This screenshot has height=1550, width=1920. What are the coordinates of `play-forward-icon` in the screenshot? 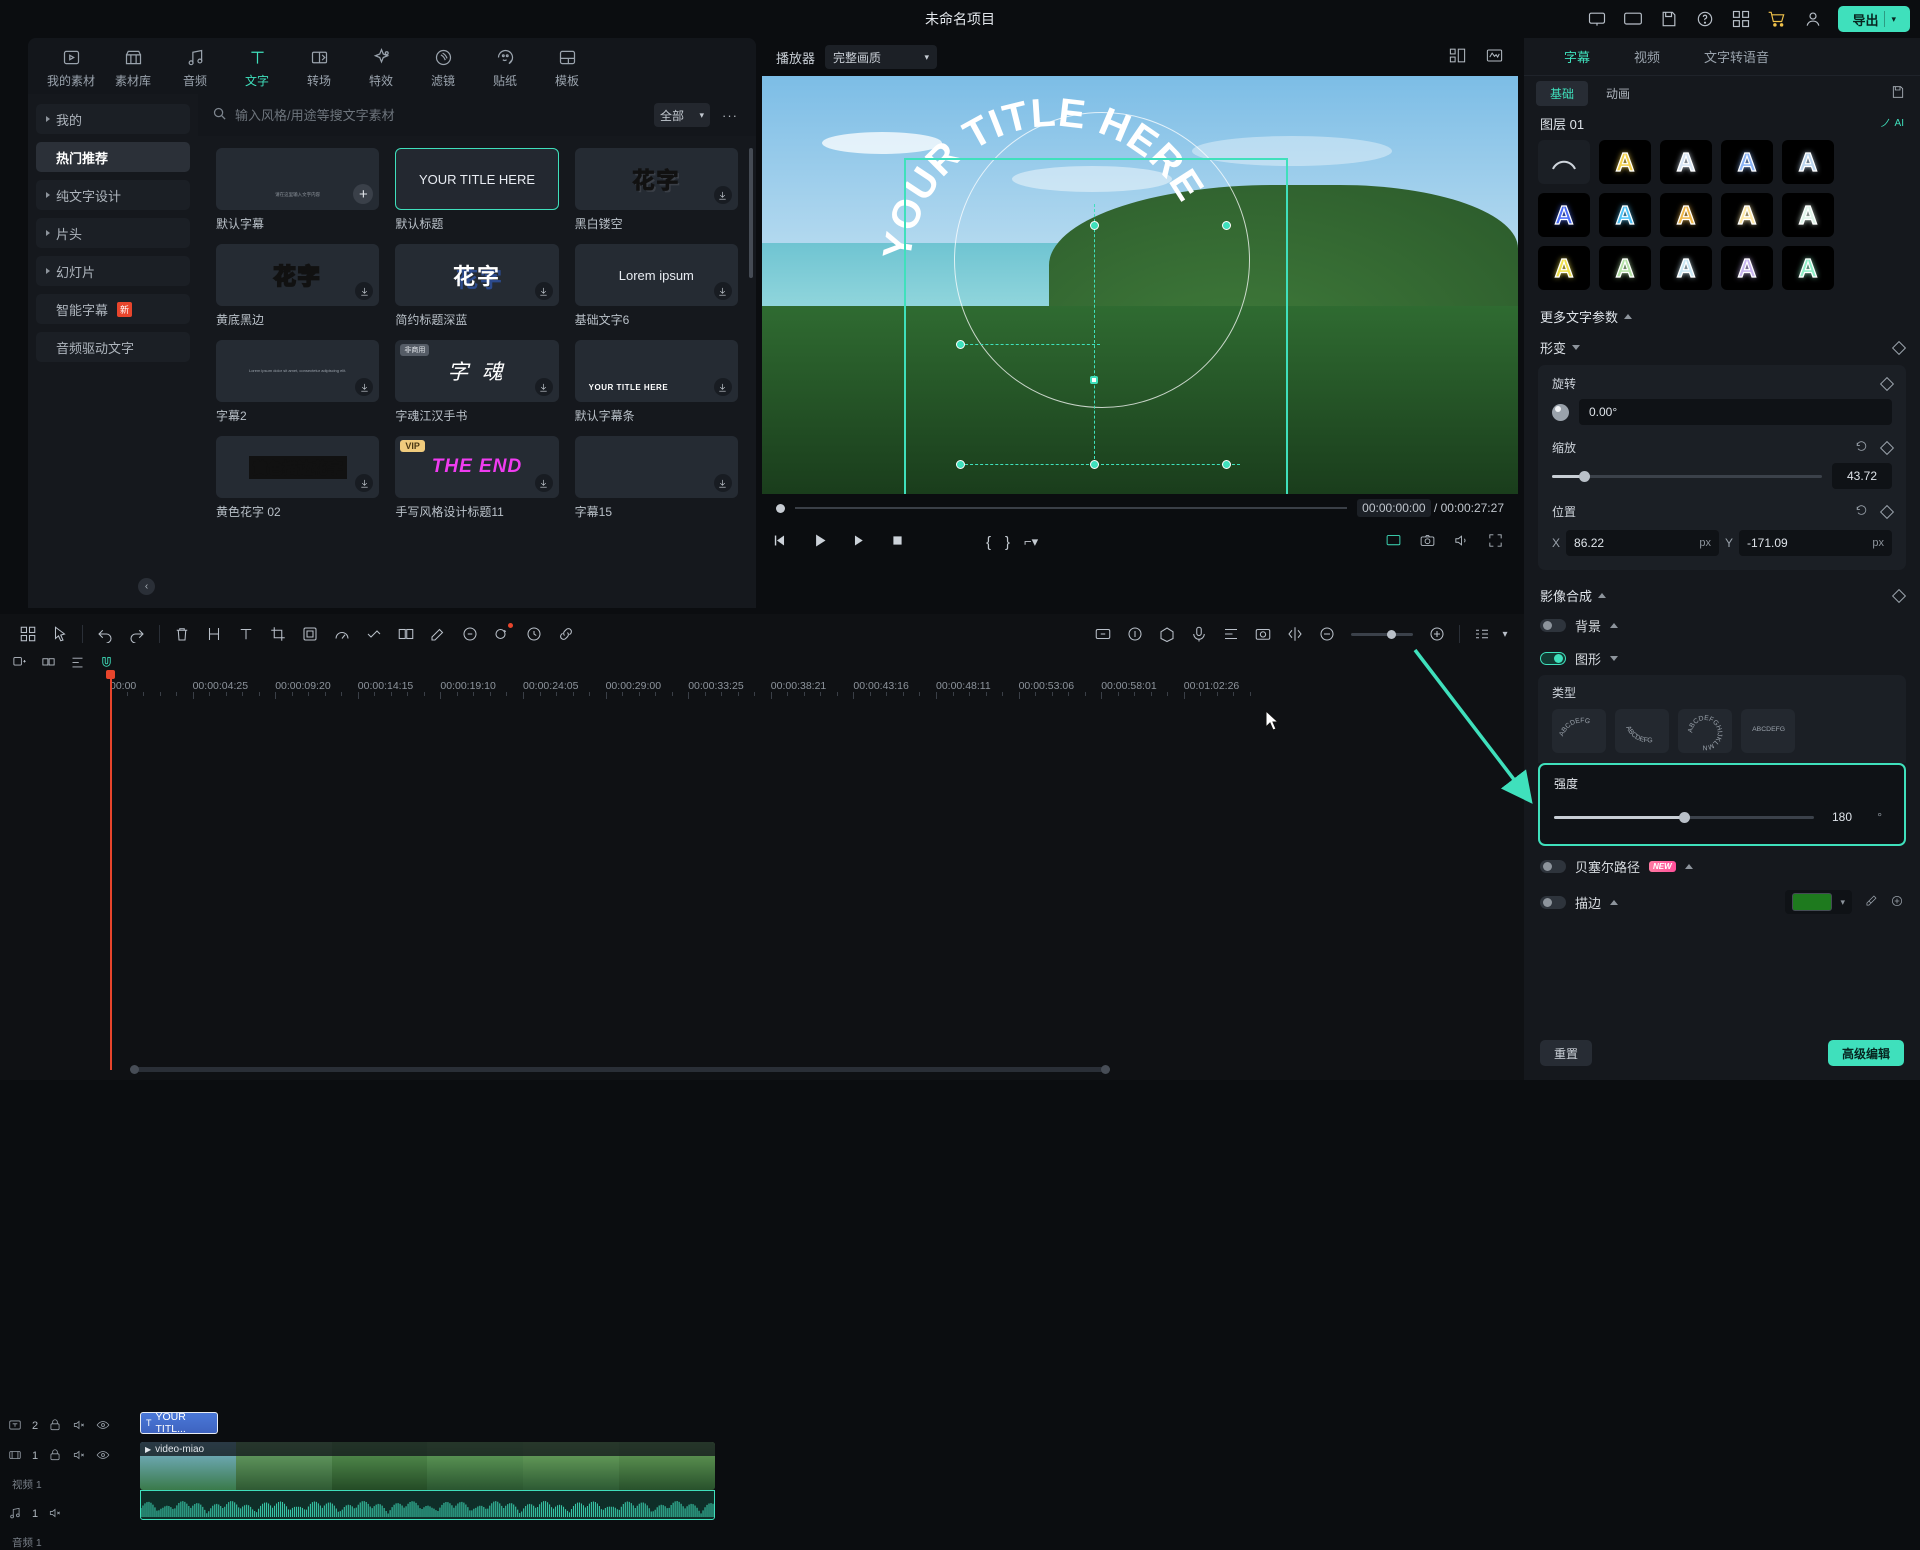 It's located at (858, 542).